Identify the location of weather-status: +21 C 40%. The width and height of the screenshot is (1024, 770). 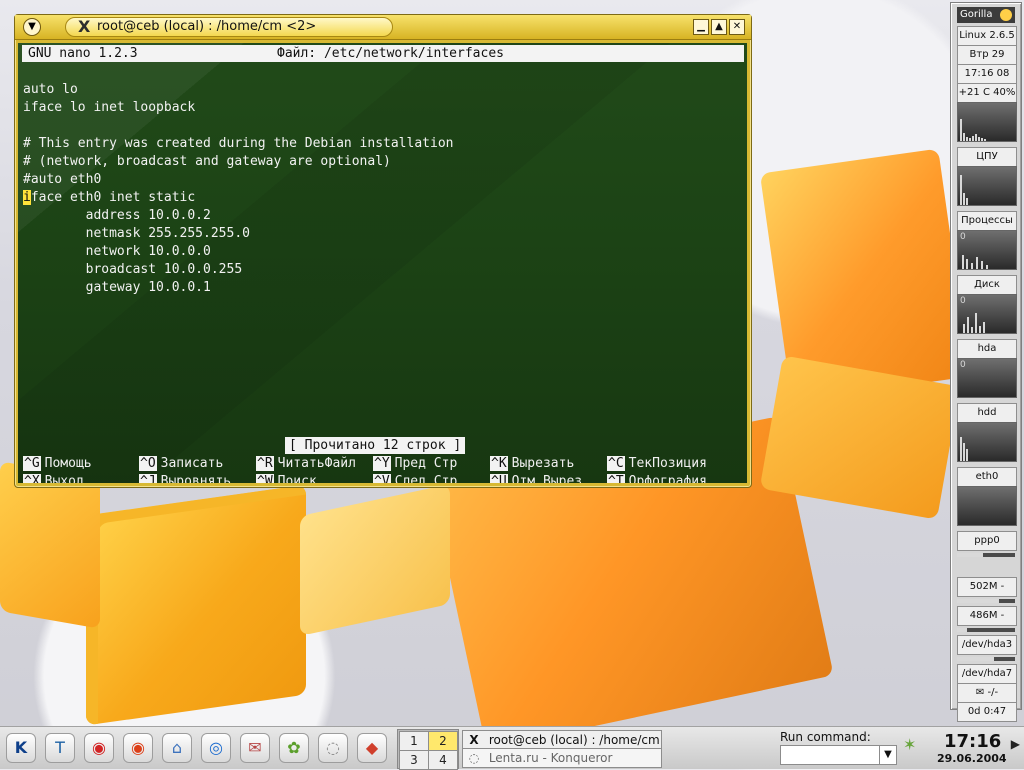
(987, 93).